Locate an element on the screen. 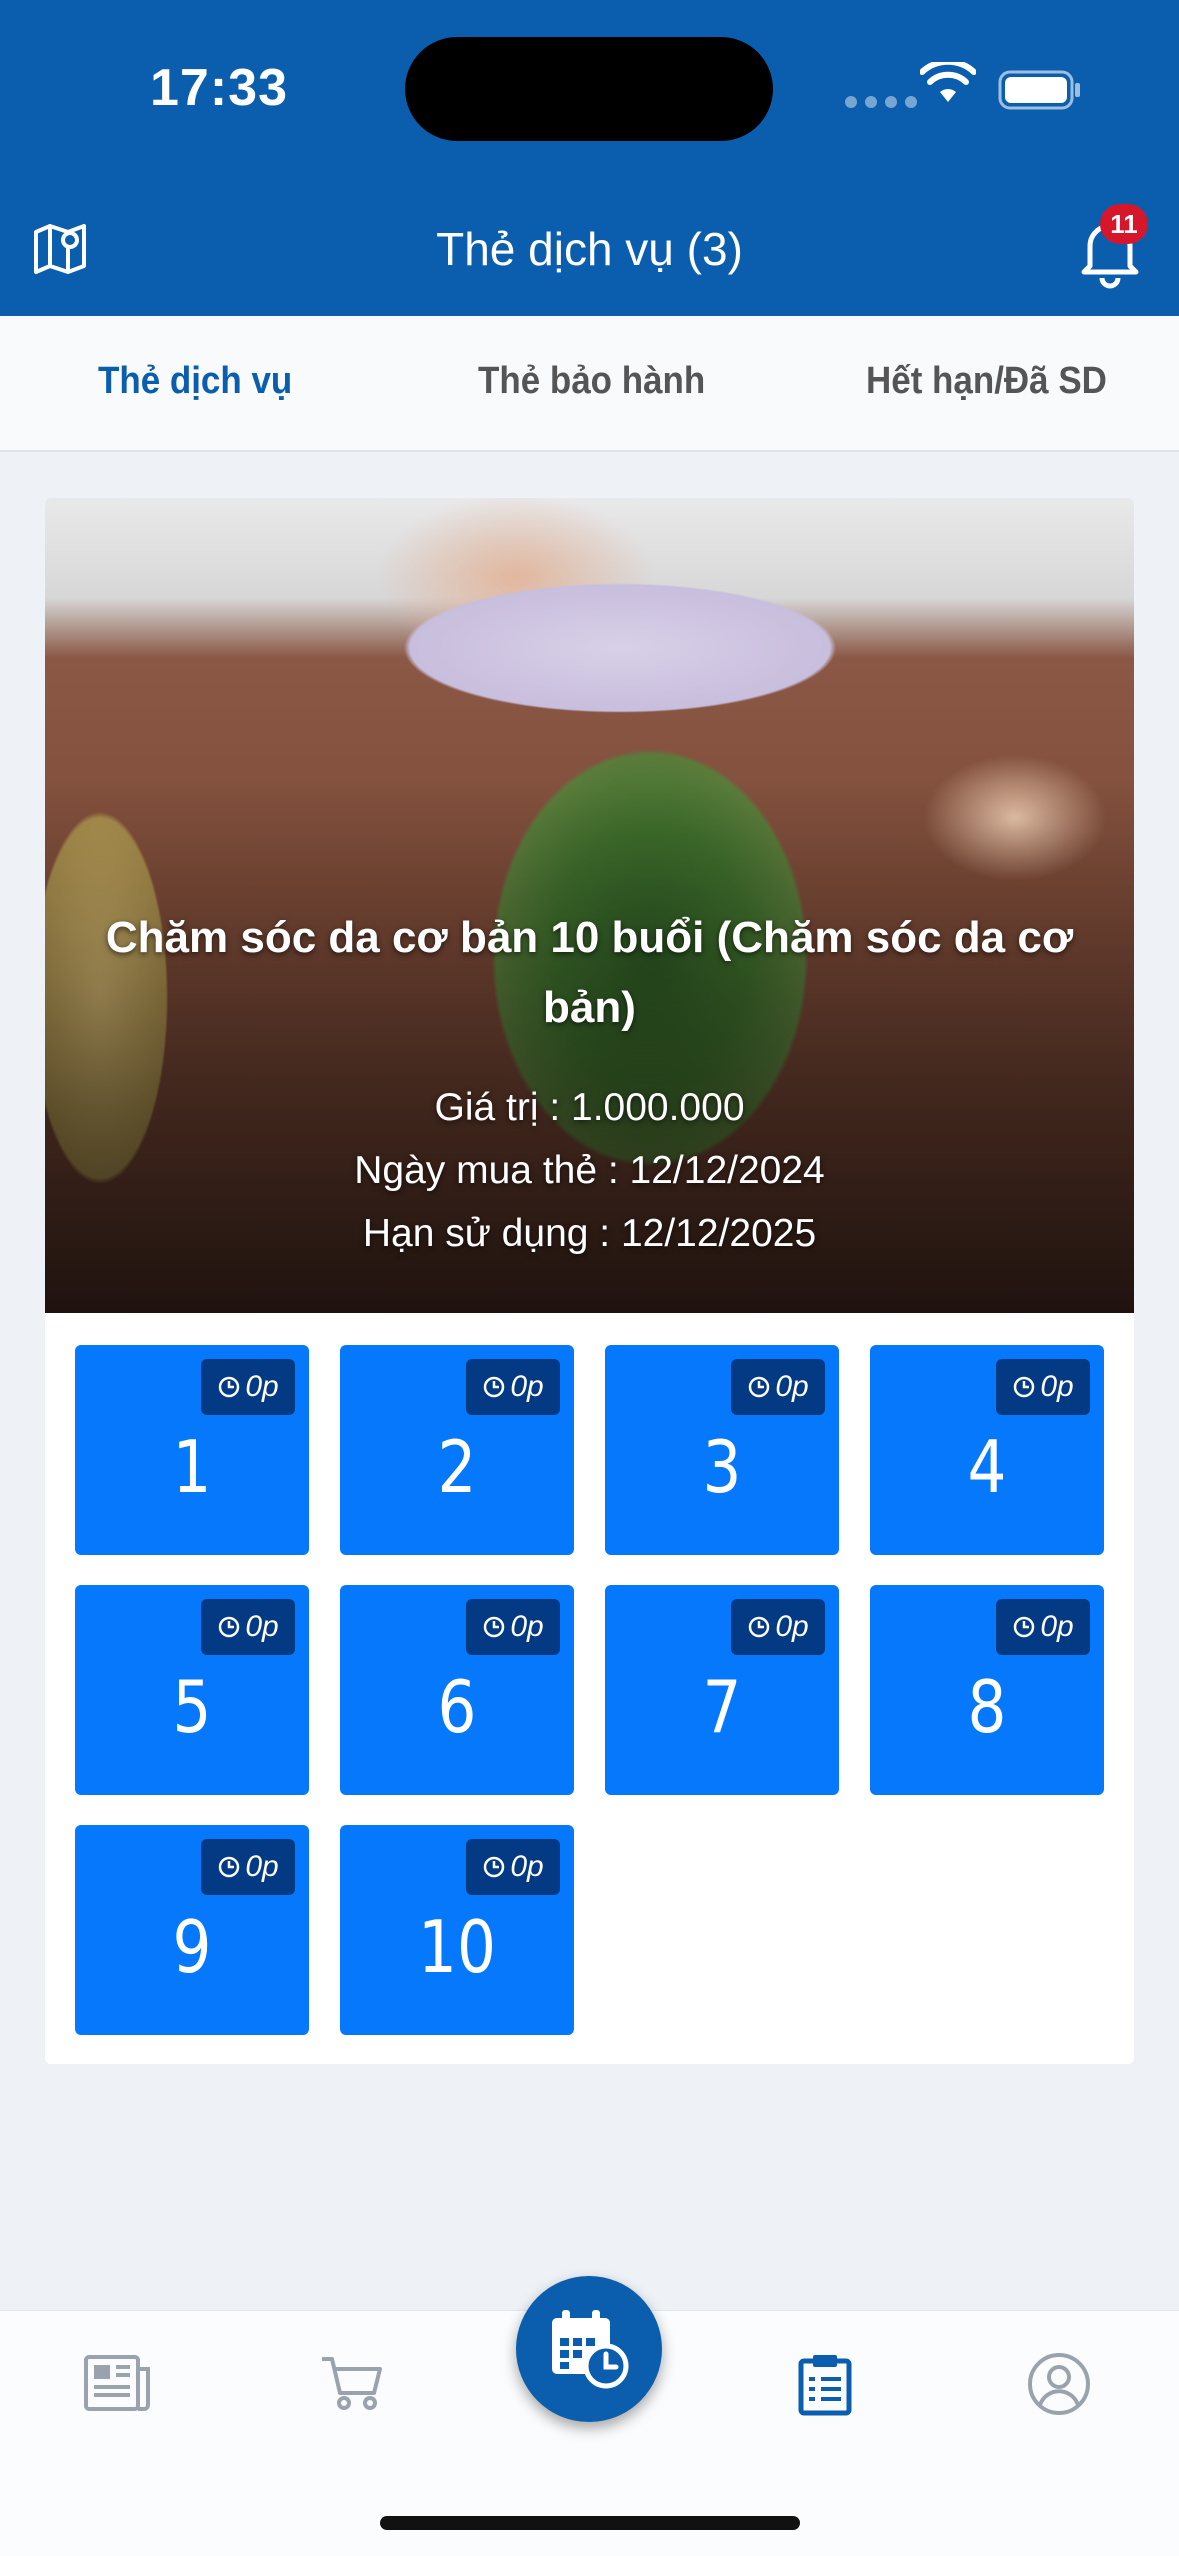  card-expiry-date: Hạn sử dụng : 12/12/2025 is located at coordinates (589, 1233).